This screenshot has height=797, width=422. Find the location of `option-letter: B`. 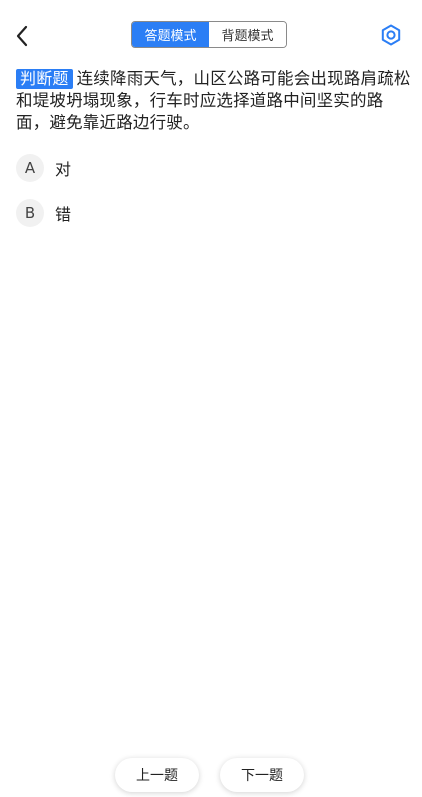

option-letter: B is located at coordinates (30, 213).